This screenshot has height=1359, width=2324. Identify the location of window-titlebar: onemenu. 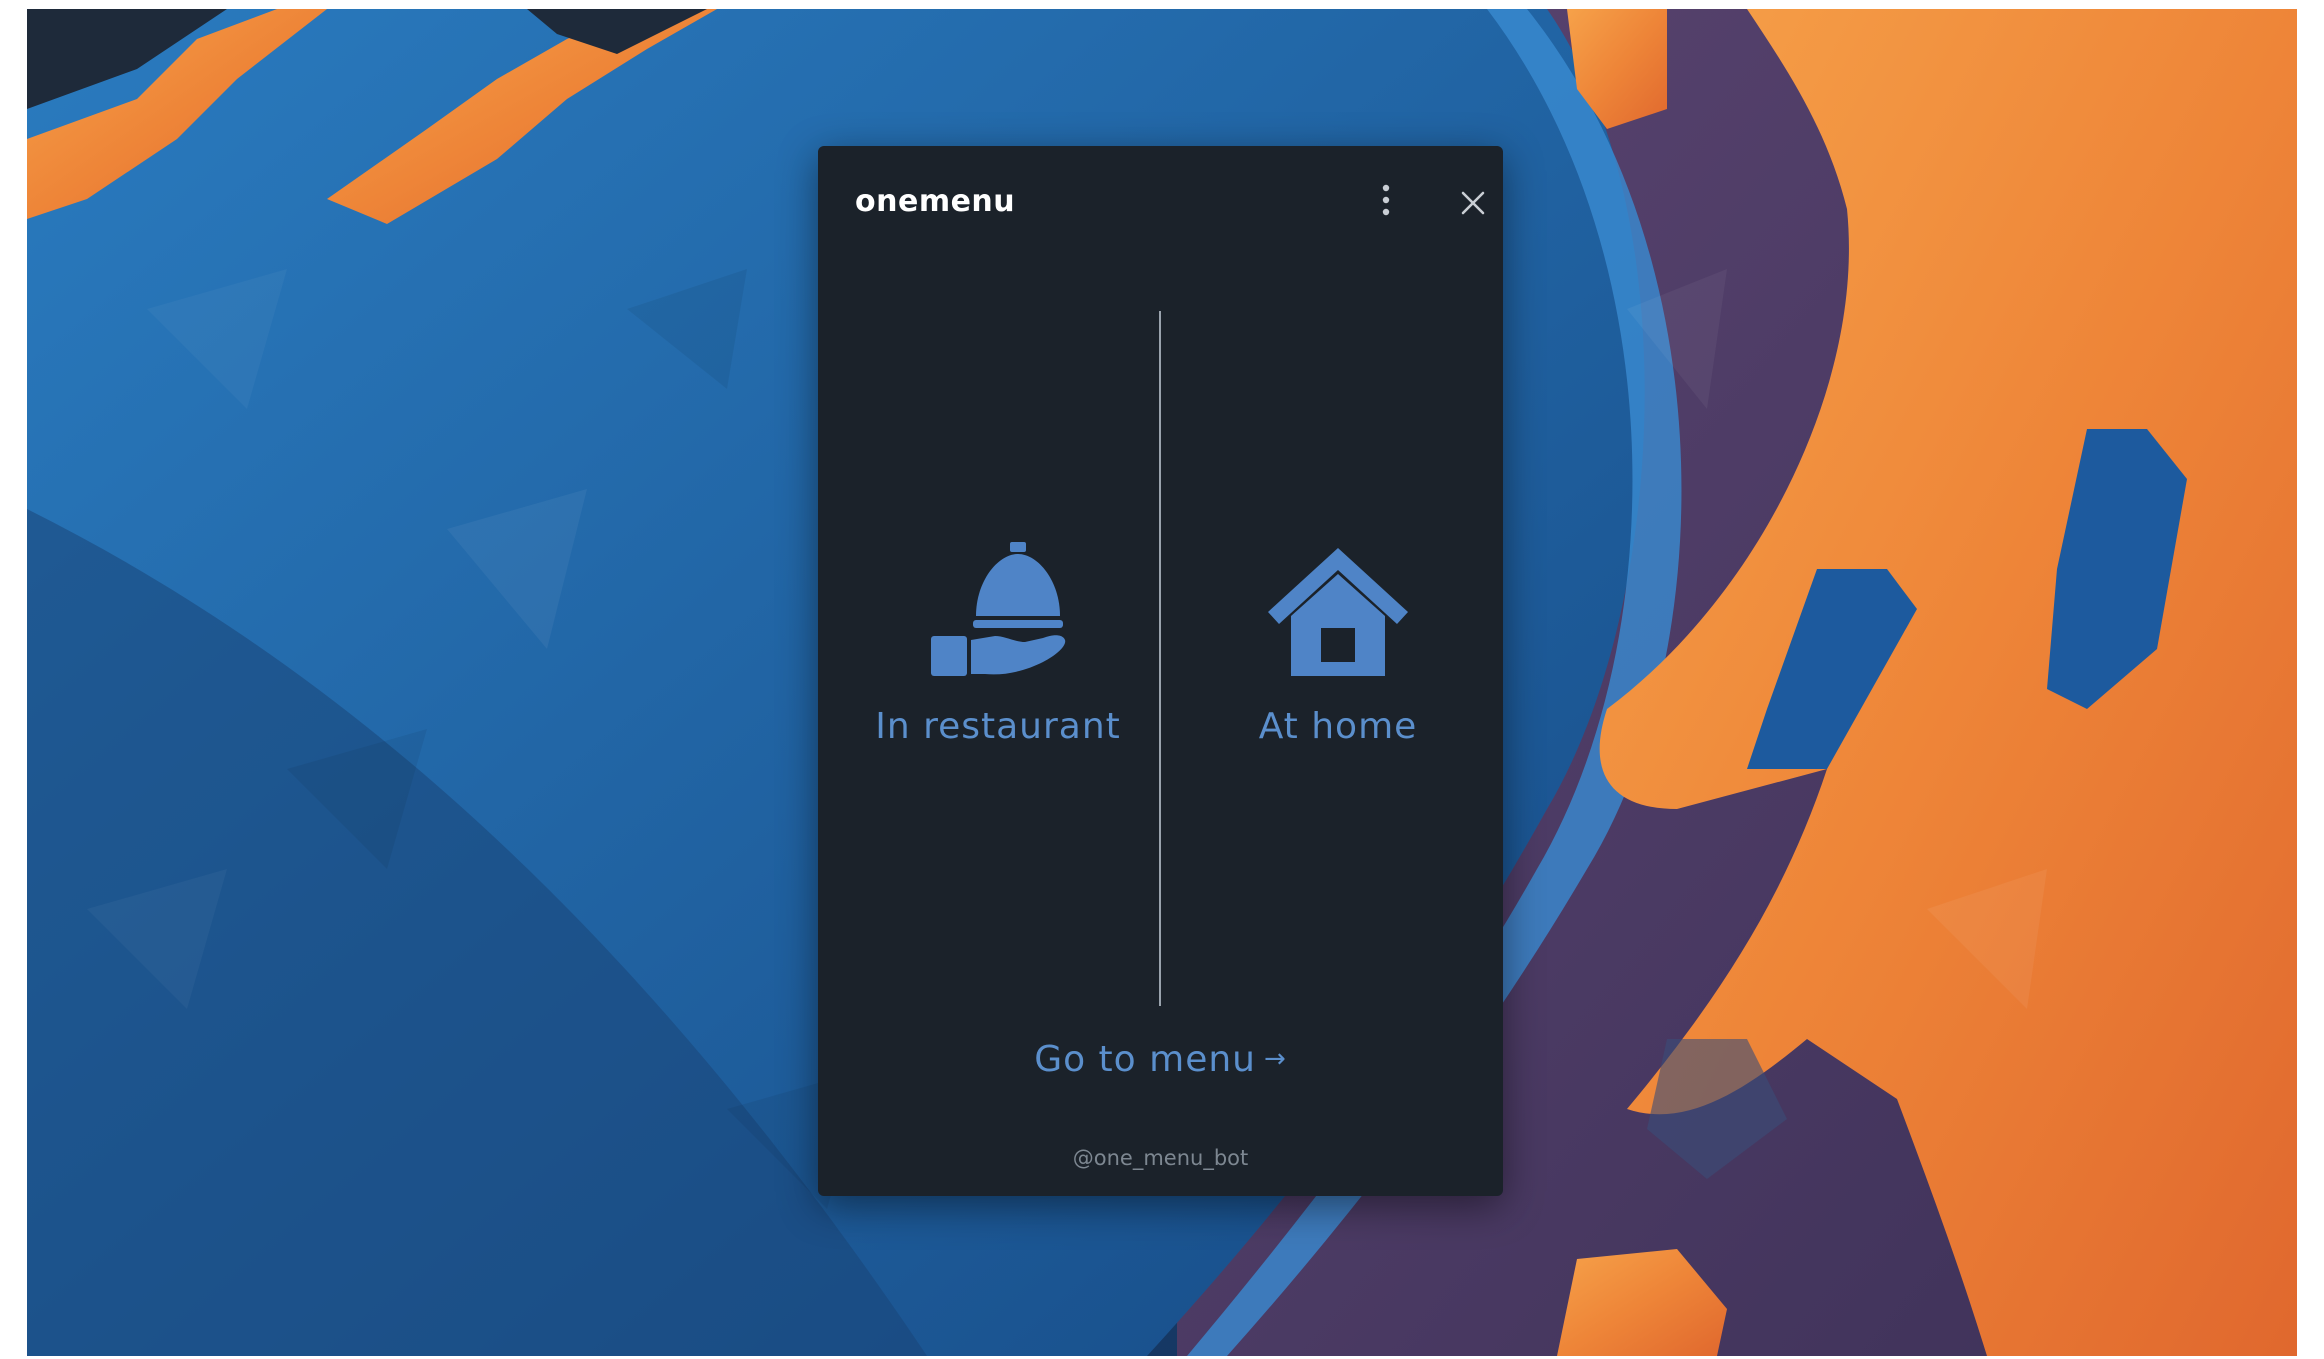
(1160, 196).